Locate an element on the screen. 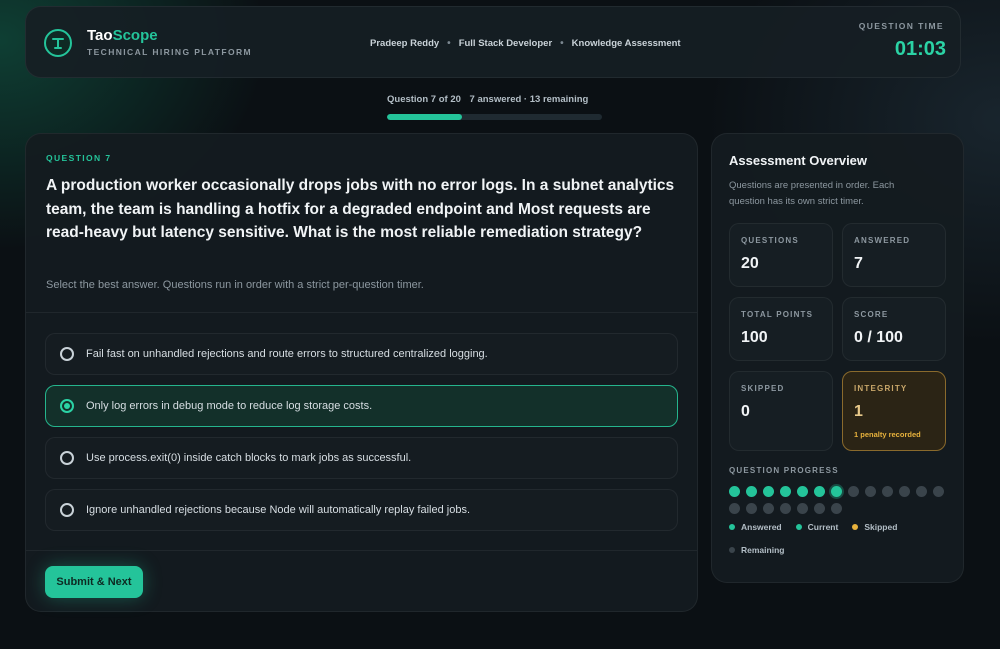 The image size is (1000, 649). stat-integrity: INTEGRITY 1 1 penalty recorded is located at coordinates (894, 411).